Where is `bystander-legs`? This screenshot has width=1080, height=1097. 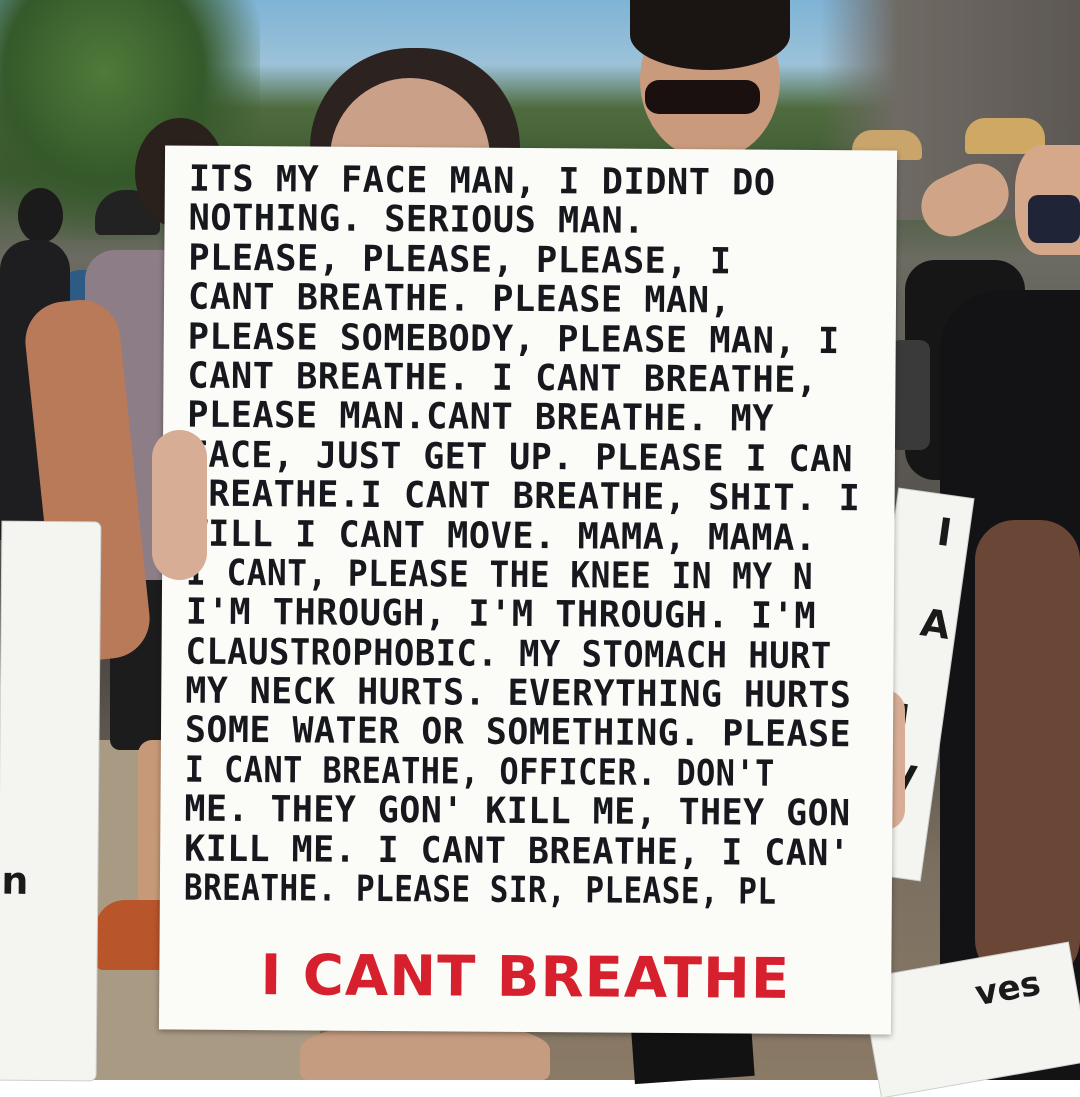 bystander-legs is located at coordinates (910, 395).